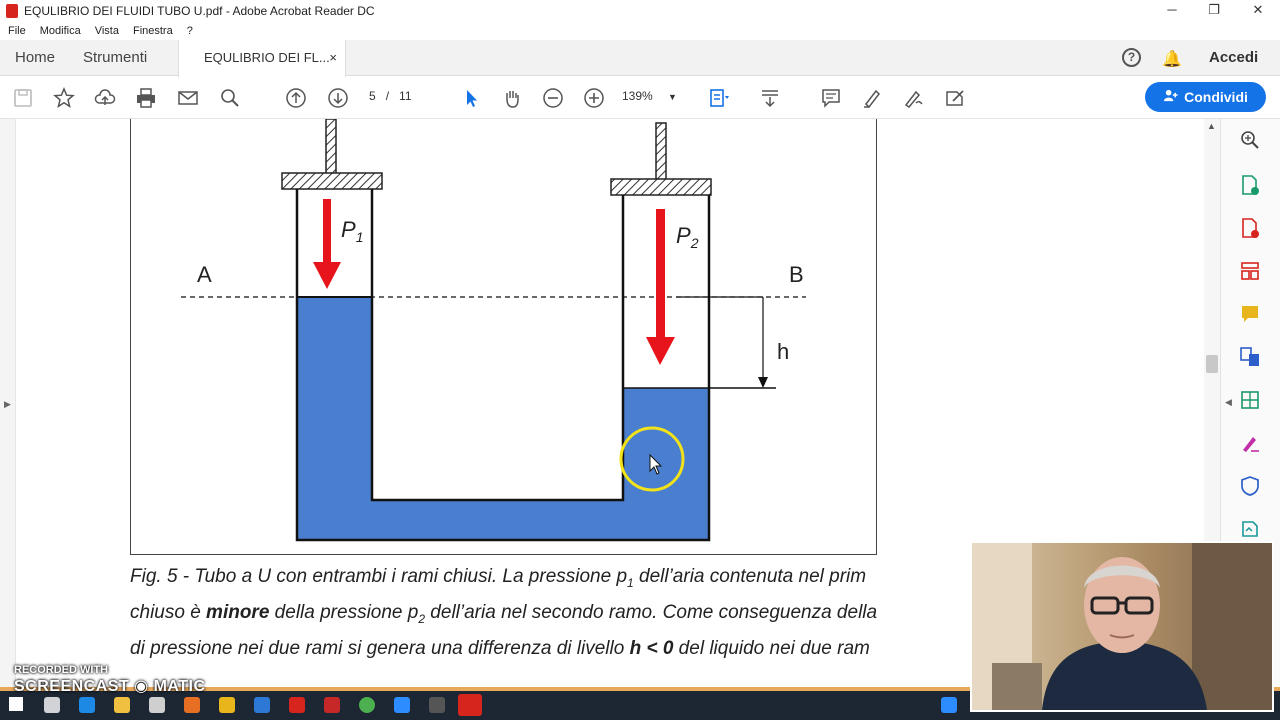 This screenshot has height=720, width=1280. What do you see at coordinates (157, 705) in the screenshot?
I see `settings-icon` at bounding box center [157, 705].